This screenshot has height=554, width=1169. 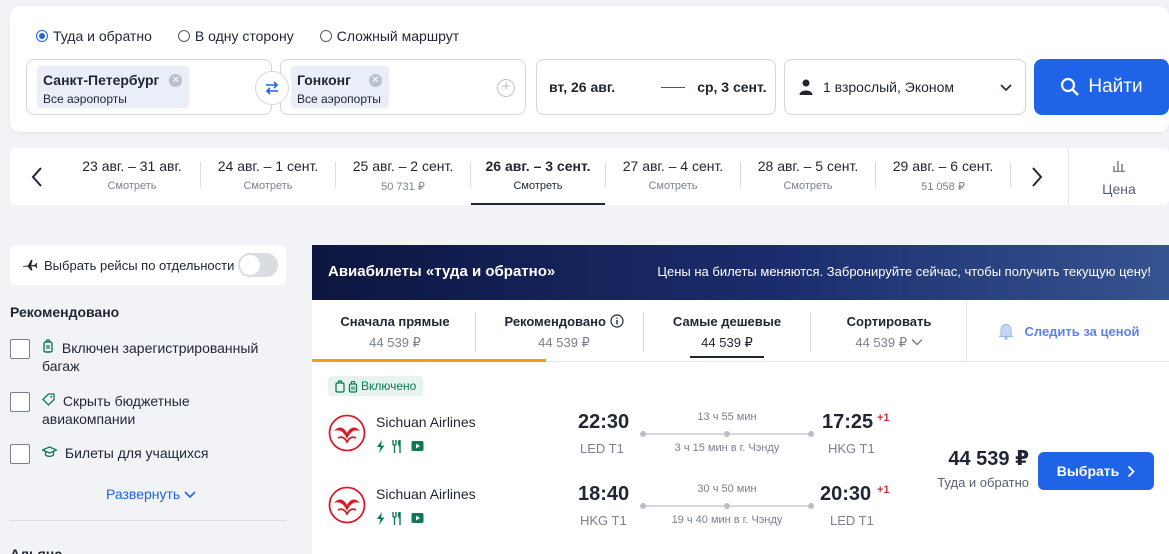 What do you see at coordinates (132, 176) in the screenshot?
I see `date-option: 23 авг. – 31 авг. Смотреть` at bounding box center [132, 176].